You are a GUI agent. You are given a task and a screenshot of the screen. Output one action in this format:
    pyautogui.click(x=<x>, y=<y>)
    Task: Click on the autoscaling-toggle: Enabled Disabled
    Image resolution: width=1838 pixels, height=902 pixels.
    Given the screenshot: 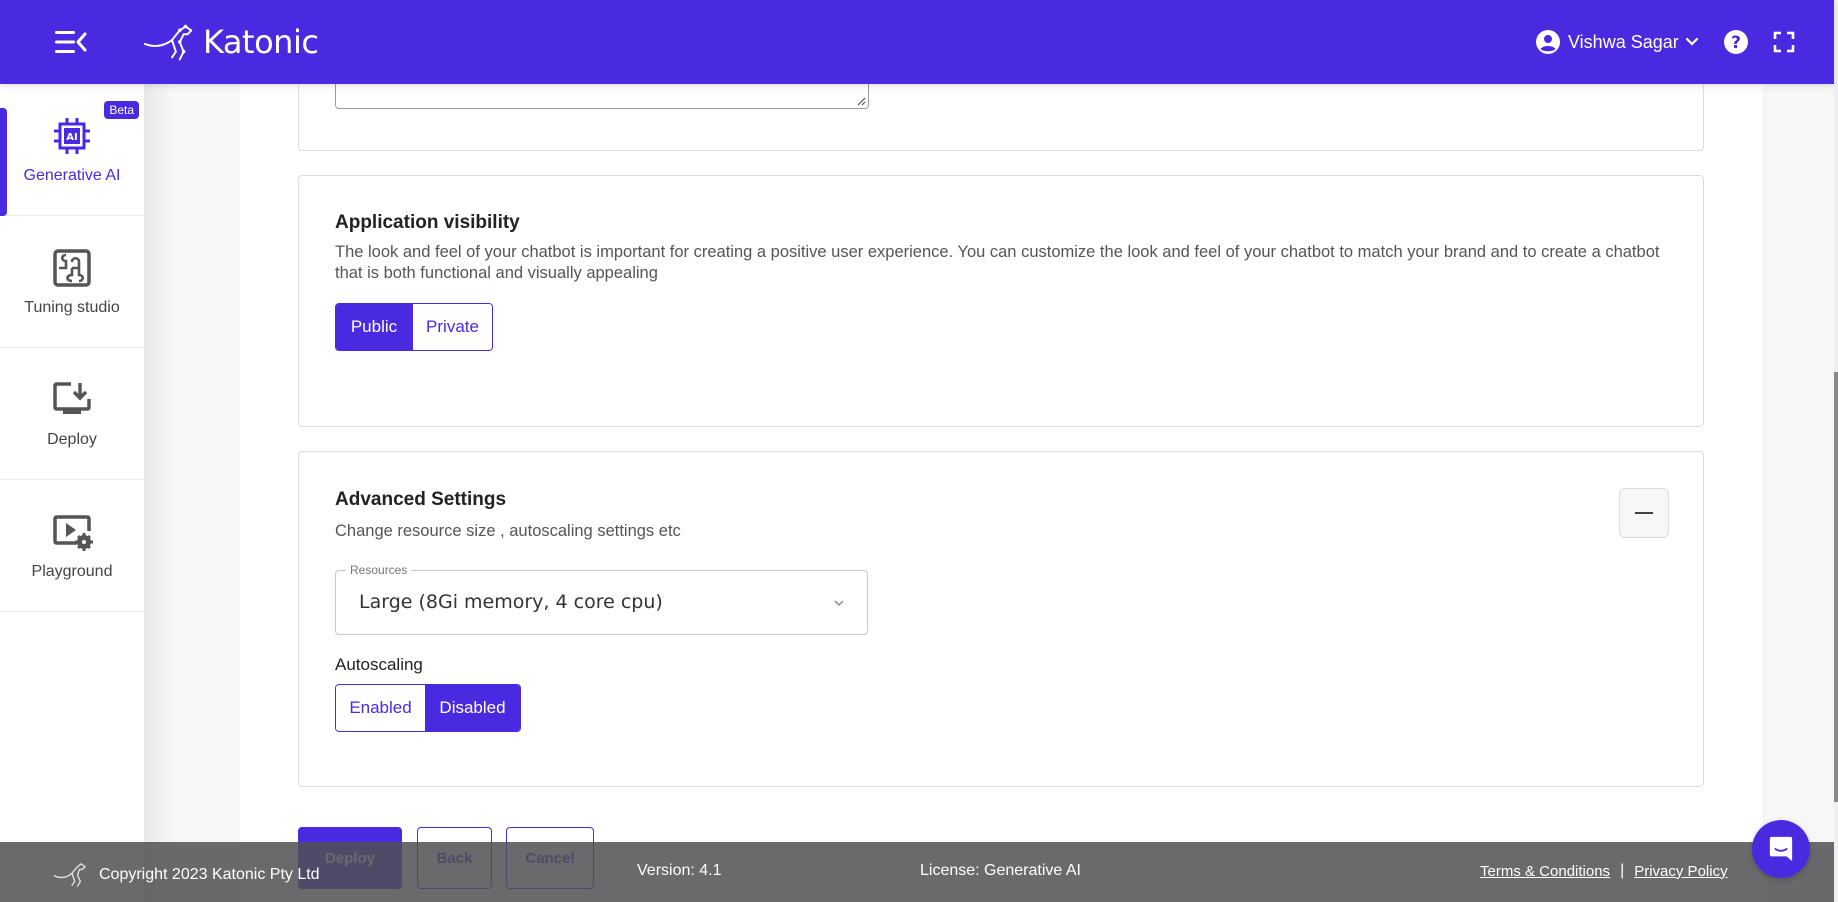 What is the action you would take?
    pyautogui.click(x=428, y=708)
    